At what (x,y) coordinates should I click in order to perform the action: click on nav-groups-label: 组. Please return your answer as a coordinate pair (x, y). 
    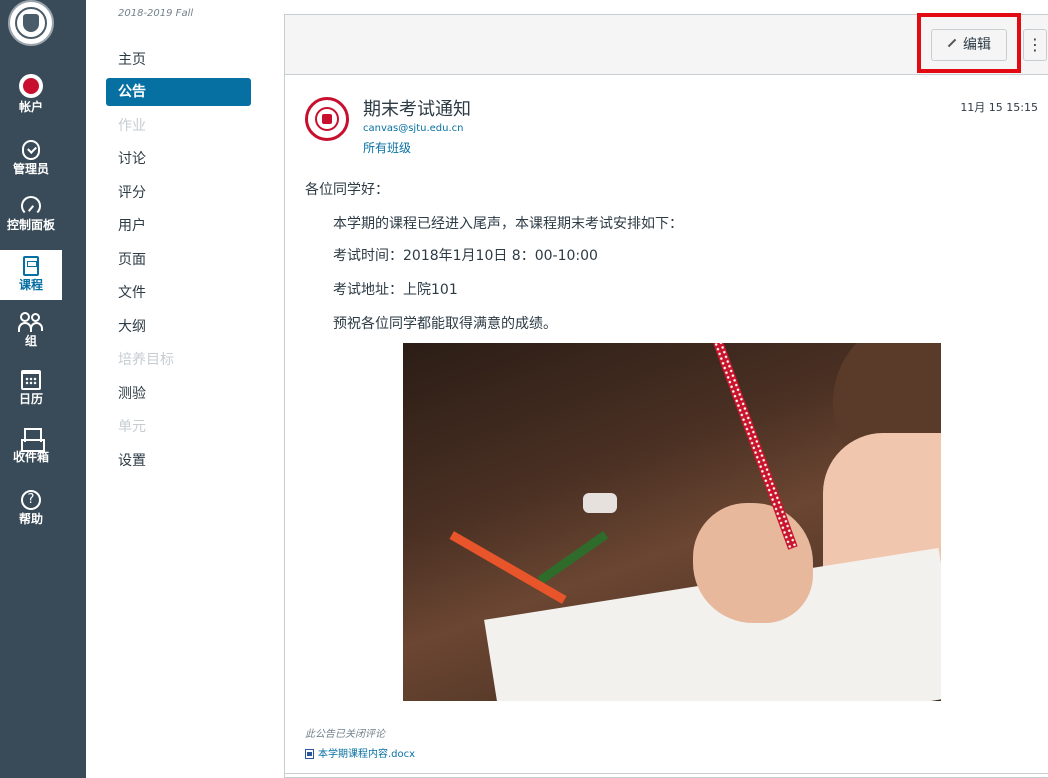
    Looking at the image, I should click on (30, 341).